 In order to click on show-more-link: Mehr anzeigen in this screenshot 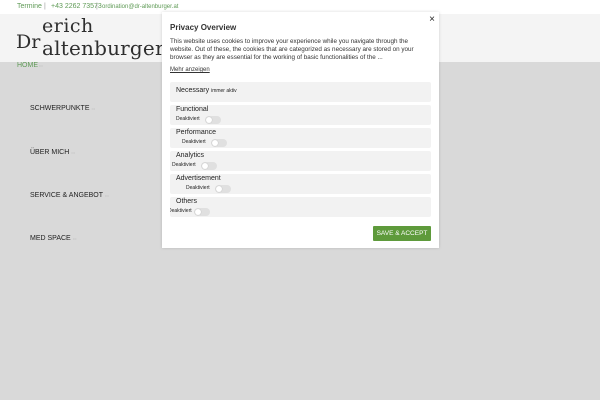, I will do `click(190, 70)`.